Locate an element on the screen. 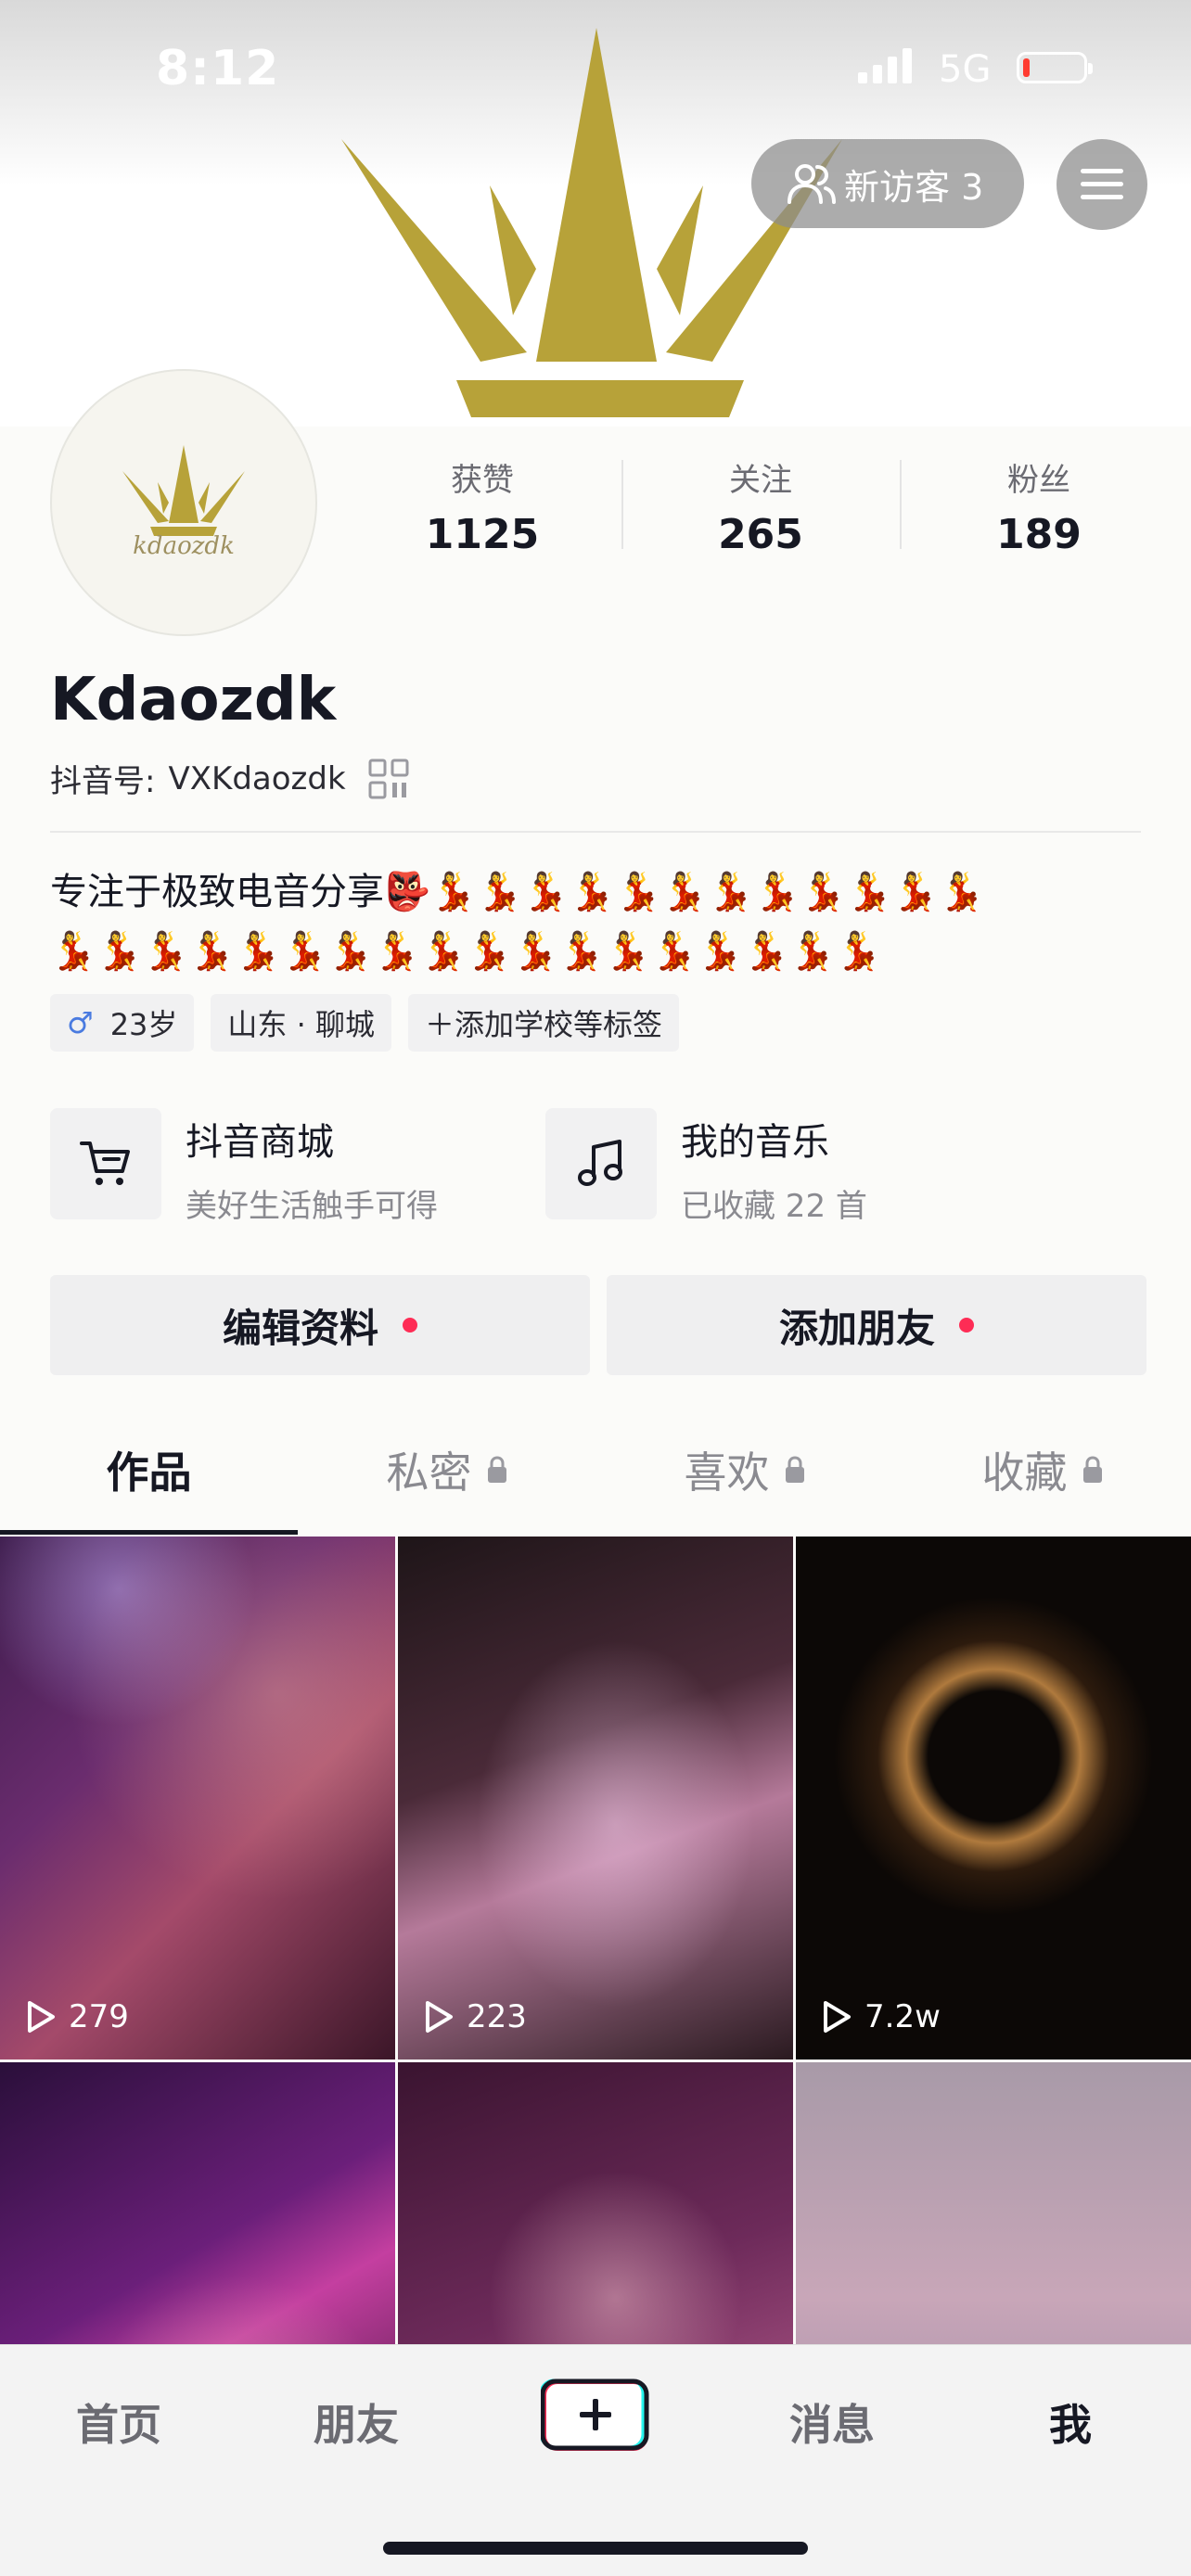 The width and height of the screenshot is (1191, 2576). new-visitors-button: 新访客 3 is located at coordinates (887, 183).